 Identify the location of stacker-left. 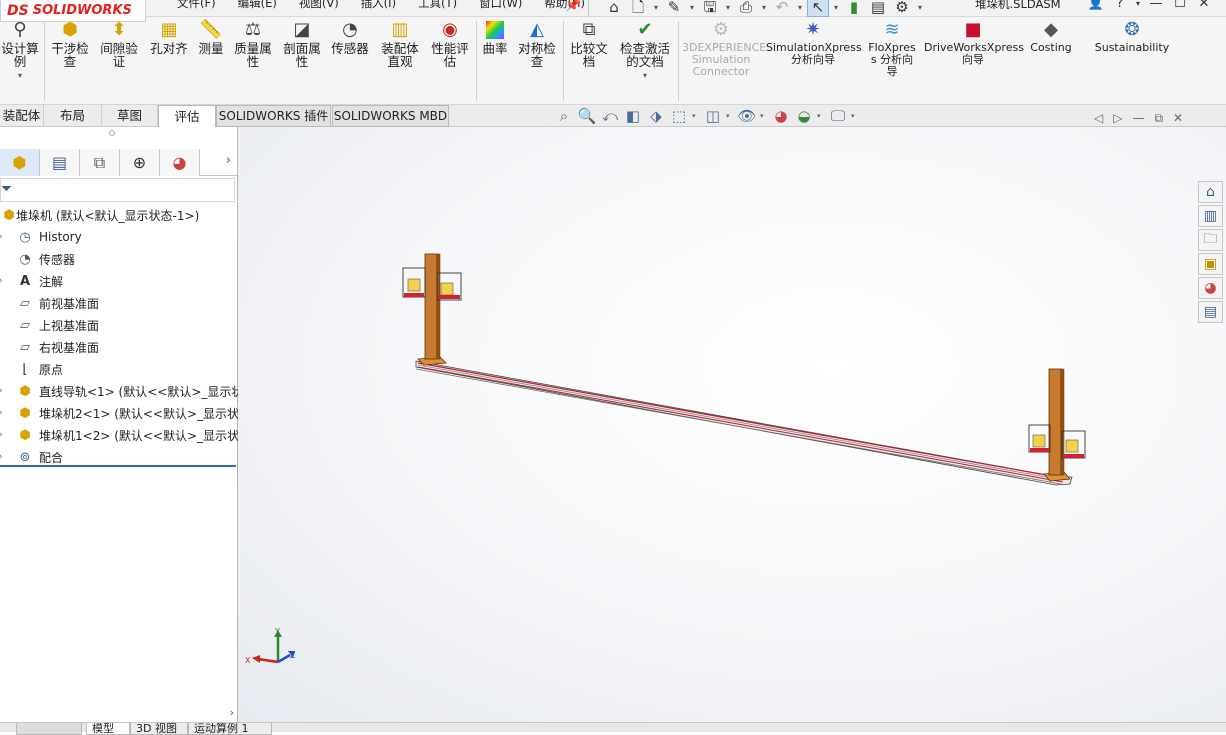
(432, 309).